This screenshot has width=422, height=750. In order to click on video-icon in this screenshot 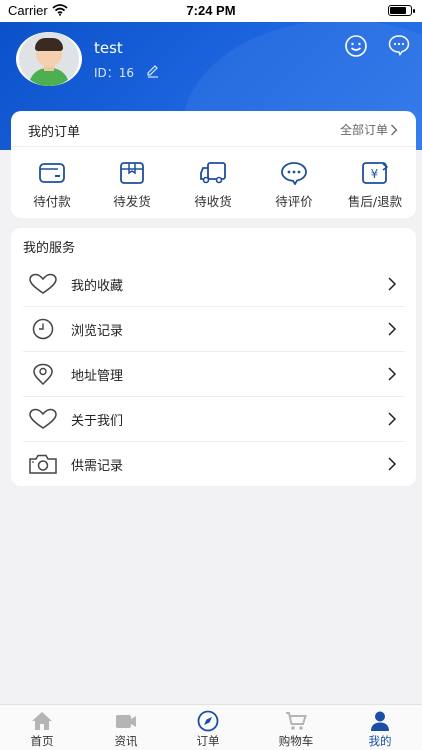, I will do `click(126, 721)`.